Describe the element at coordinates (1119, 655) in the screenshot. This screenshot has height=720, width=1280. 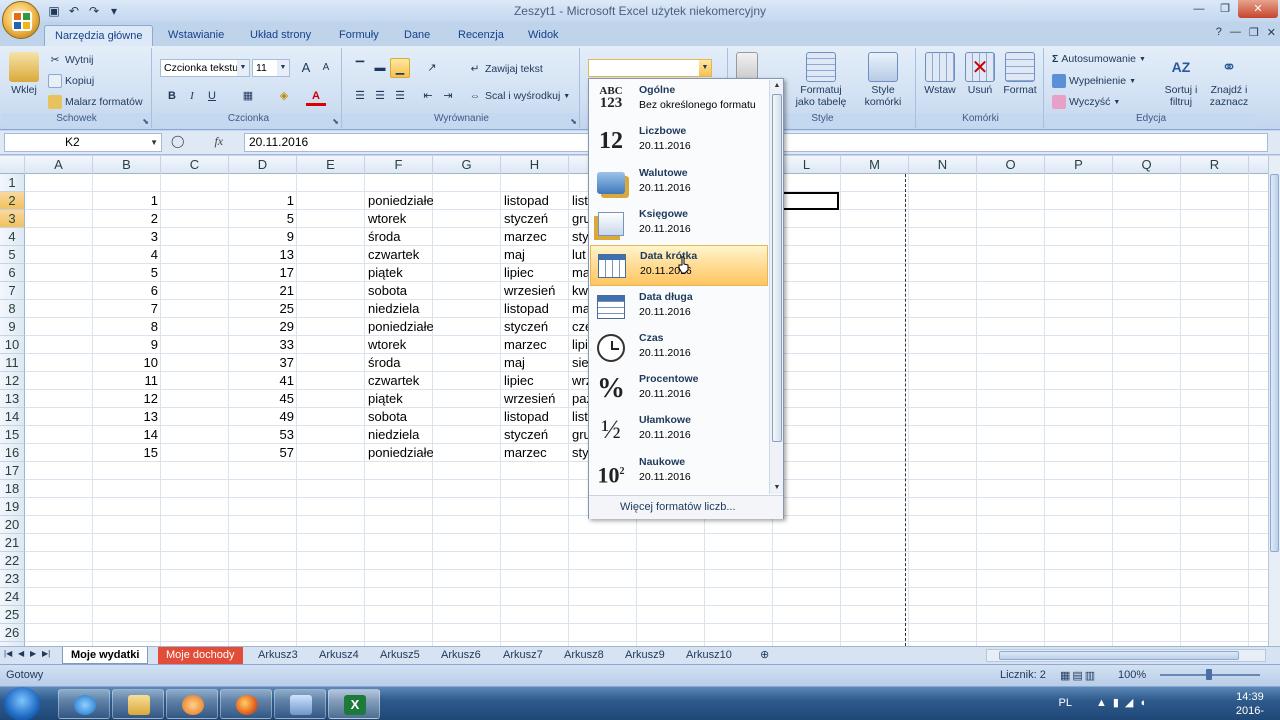
I see `horizontal-scroll-thumb` at that location.